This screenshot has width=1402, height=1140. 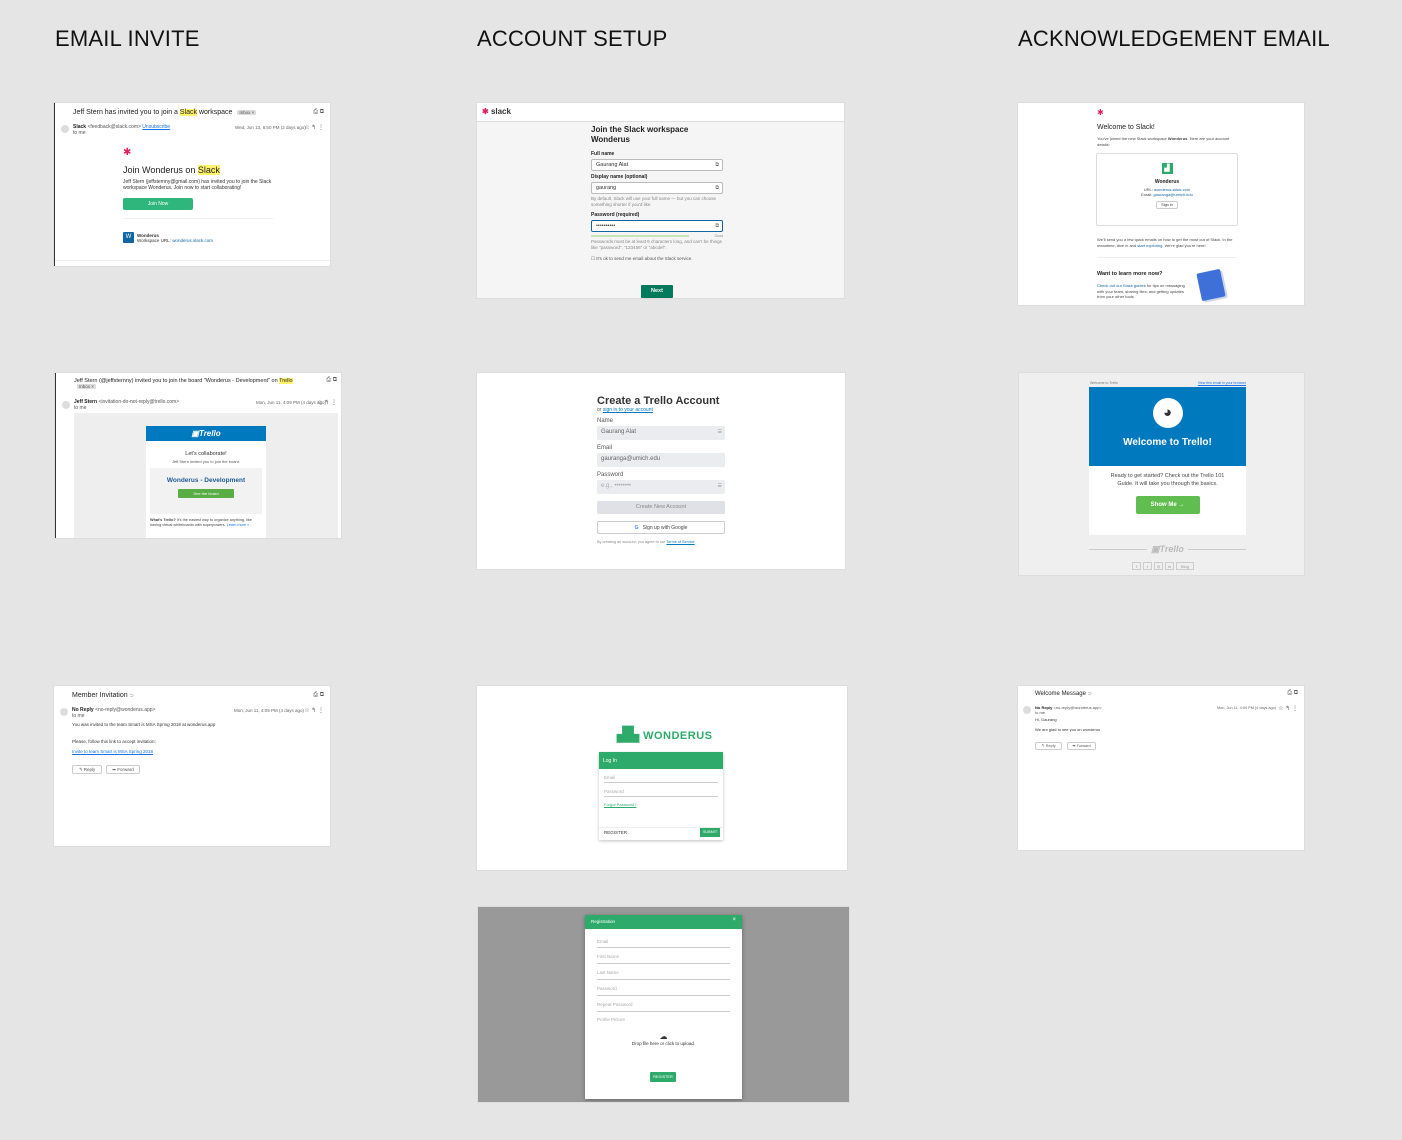 I want to click on google-signup-button: G Sign up with Google, so click(x=661, y=527).